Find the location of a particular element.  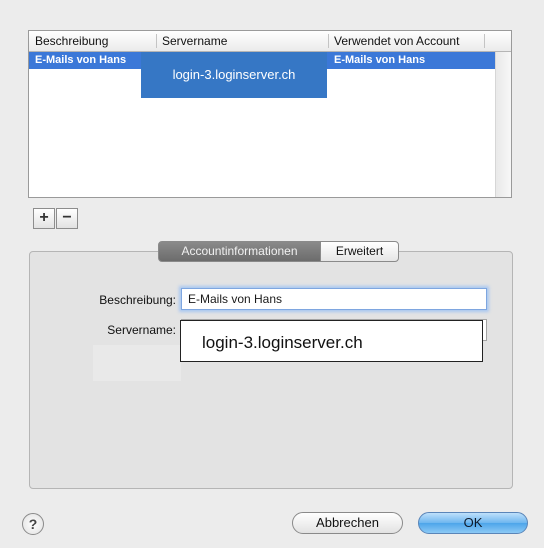

tab-accountinformationen: Accountinformationen is located at coordinates (239, 251).